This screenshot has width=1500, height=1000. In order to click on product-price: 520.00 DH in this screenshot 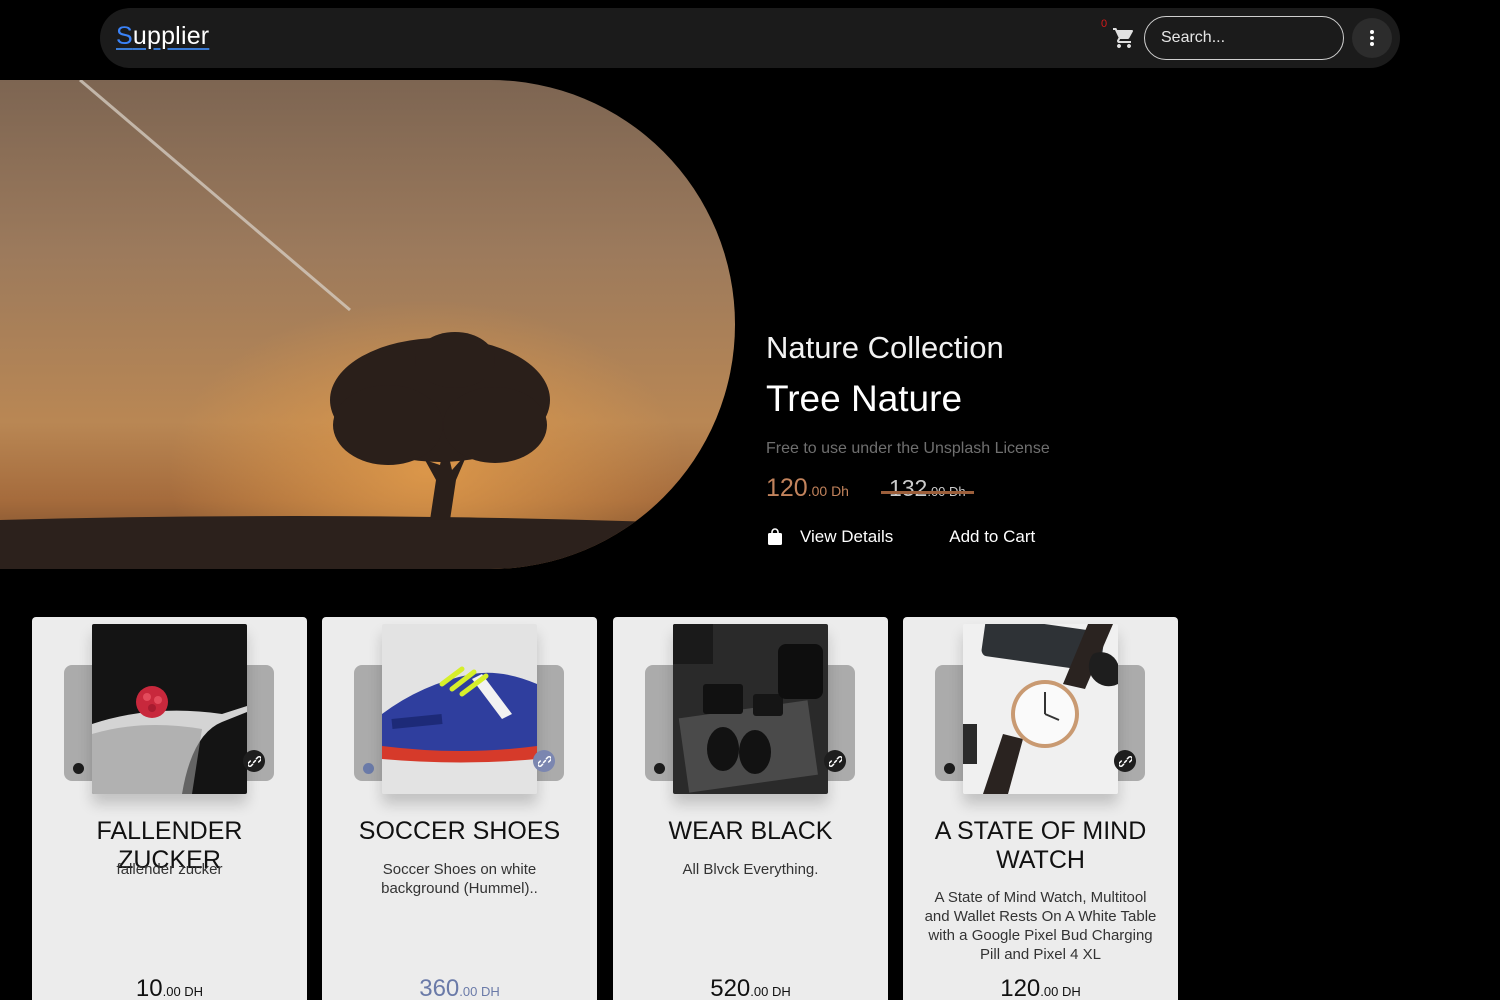, I will do `click(750, 987)`.